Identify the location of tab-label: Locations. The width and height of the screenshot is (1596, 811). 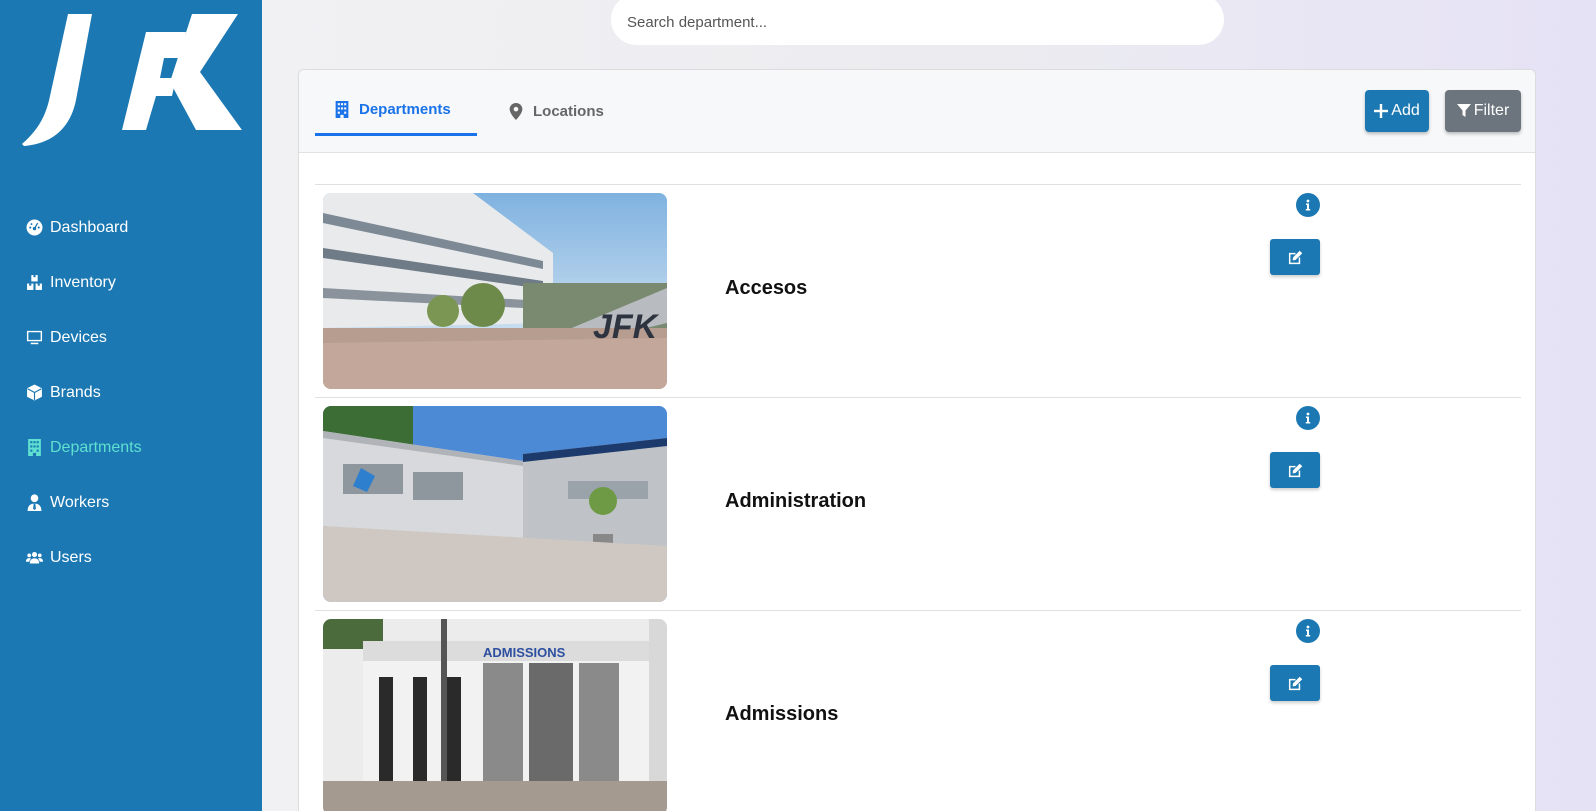
(568, 111).